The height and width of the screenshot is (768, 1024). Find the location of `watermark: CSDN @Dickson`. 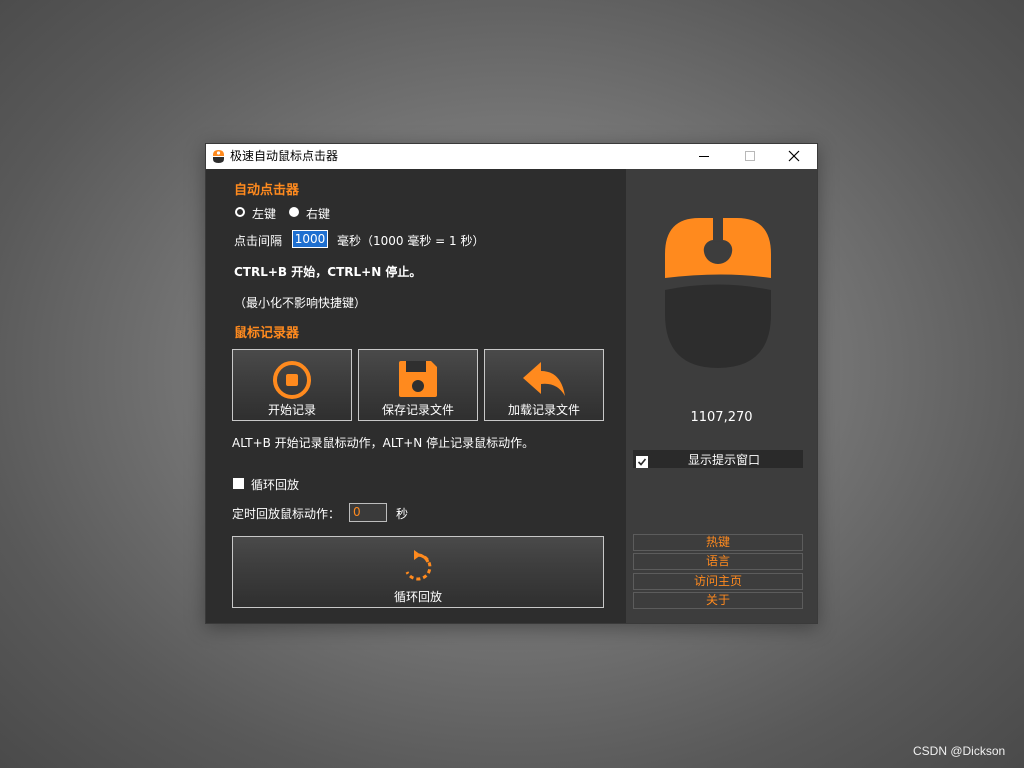

watermark: CSDN @Dickson is located at coordinates (959, 751).